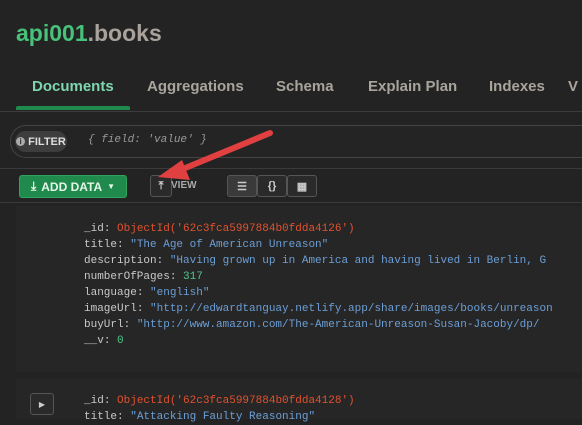 The image size is (582, 425). I want to click on arrow-head, so click(174, 170).